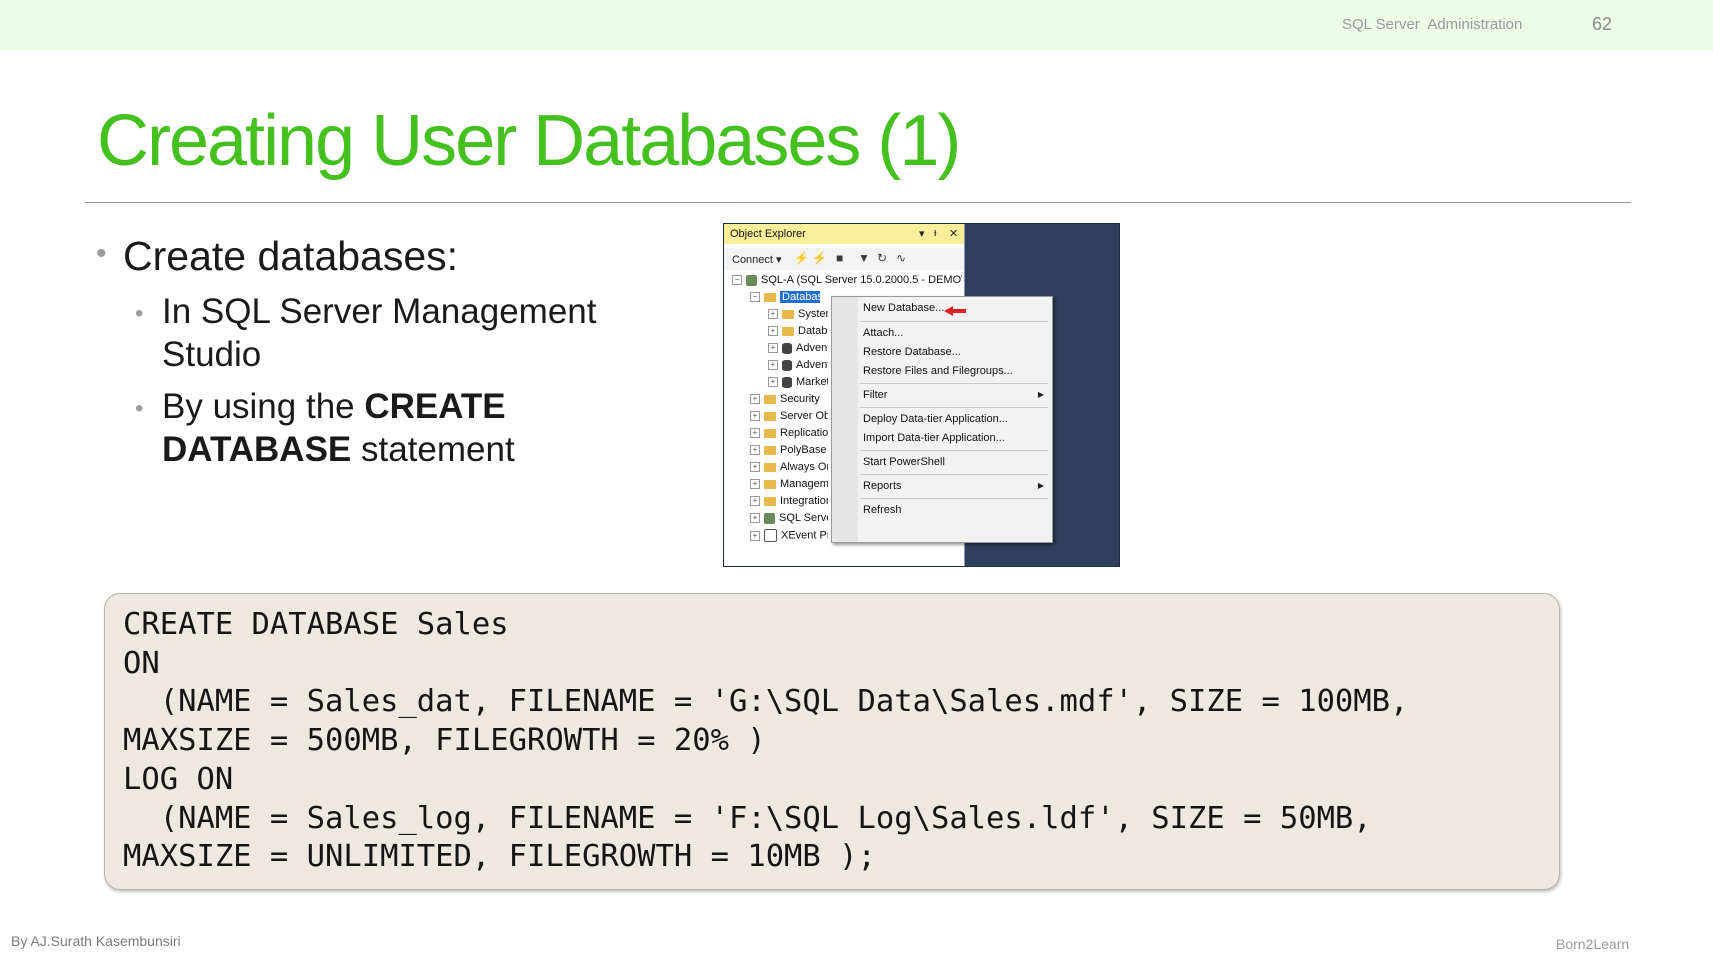  Describe the element at coordinates (789, 520) in the screenshot. I see `tree-node-agent: +SQL Server Agent` at that location.